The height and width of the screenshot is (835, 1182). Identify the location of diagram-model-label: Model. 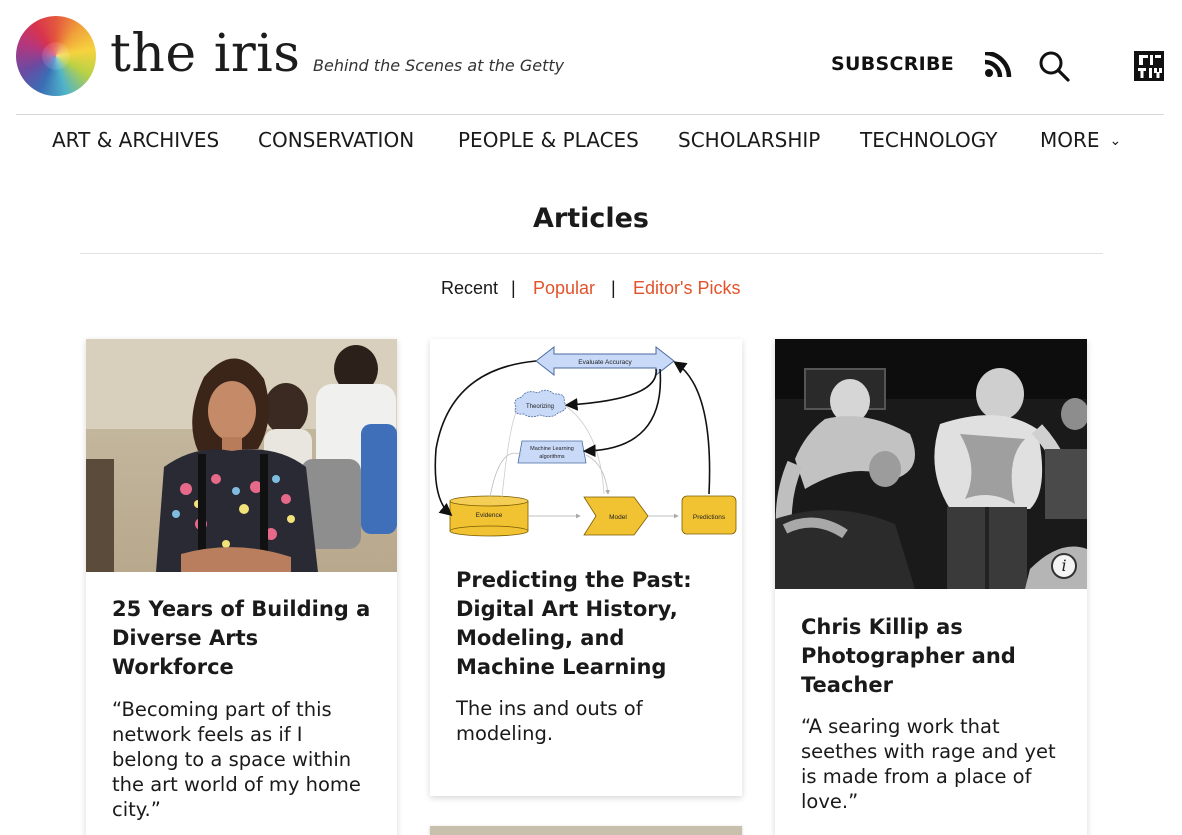
(618, 517).